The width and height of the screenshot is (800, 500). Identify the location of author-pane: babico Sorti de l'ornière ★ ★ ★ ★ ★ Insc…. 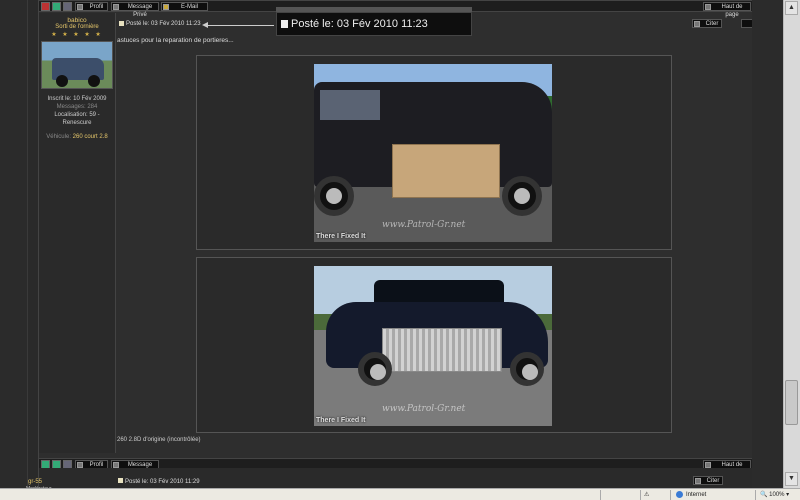
(77, 233).